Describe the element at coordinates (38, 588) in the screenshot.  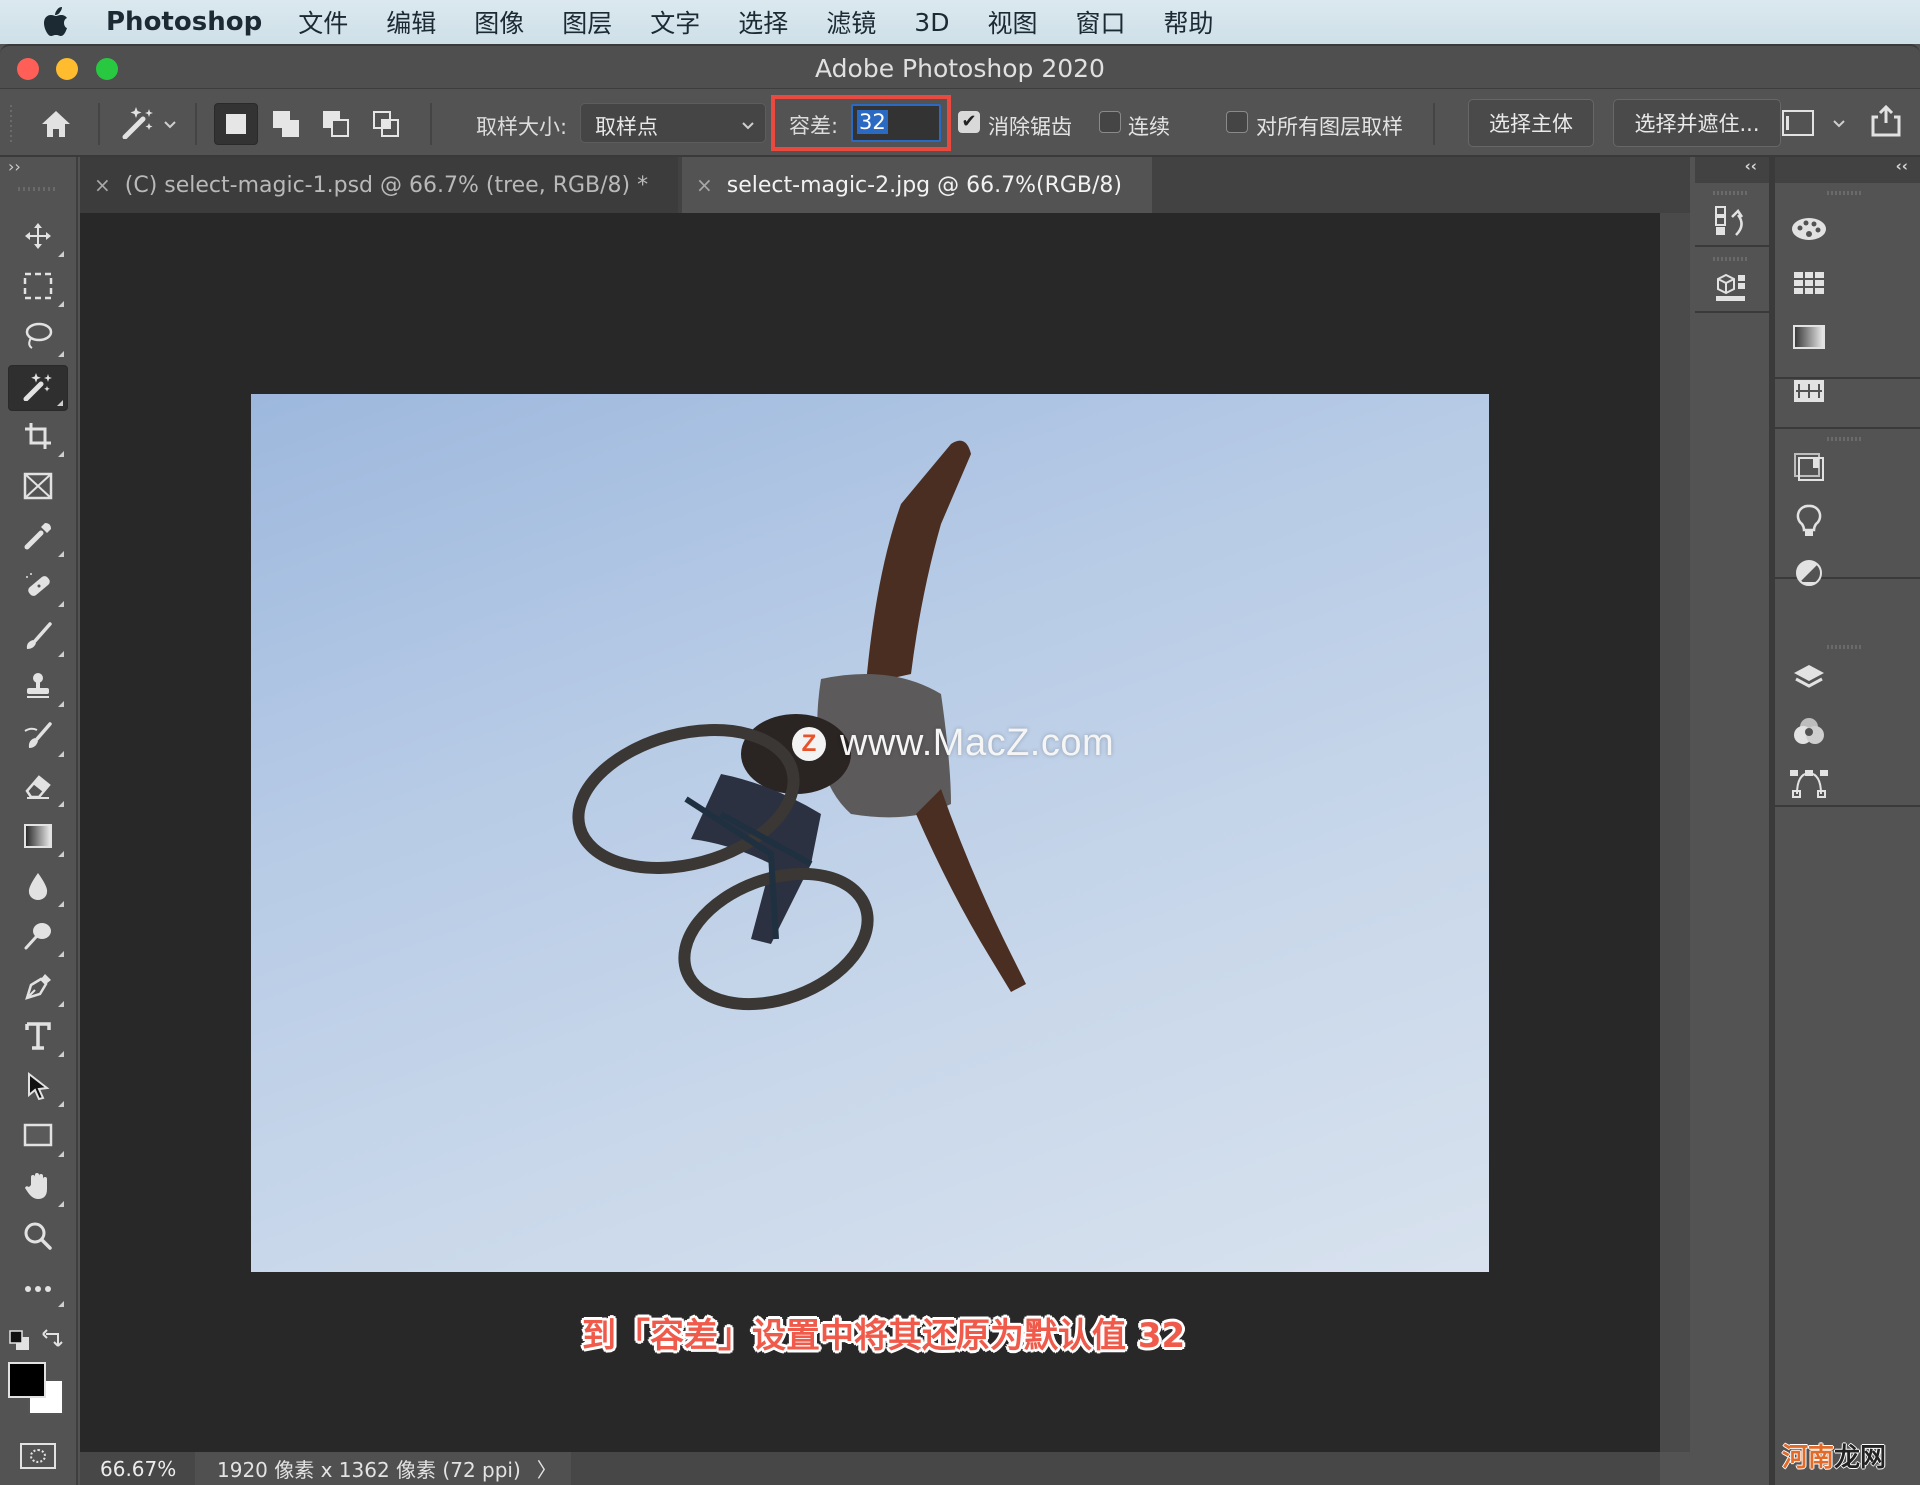
I see `spot-healing-tool` at that location.